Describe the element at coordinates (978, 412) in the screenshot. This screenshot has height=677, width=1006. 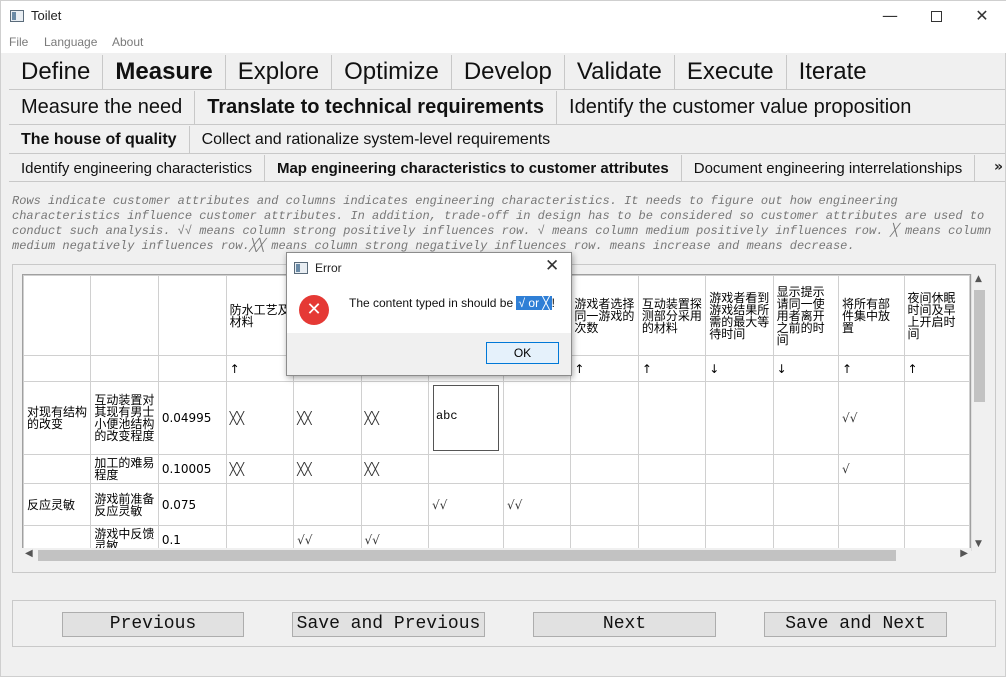
I see `vertical-scrollbar: ▲ ▼` at that location.